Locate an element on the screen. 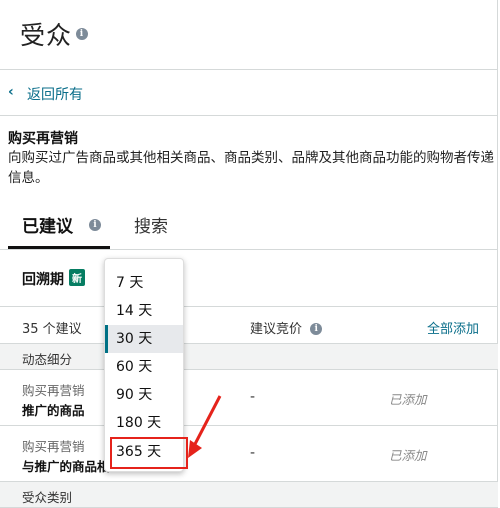 The height and width of the screenshot is (508, 500). dropdown-option-selected: 30 天 is located at coordinates (144, 339).